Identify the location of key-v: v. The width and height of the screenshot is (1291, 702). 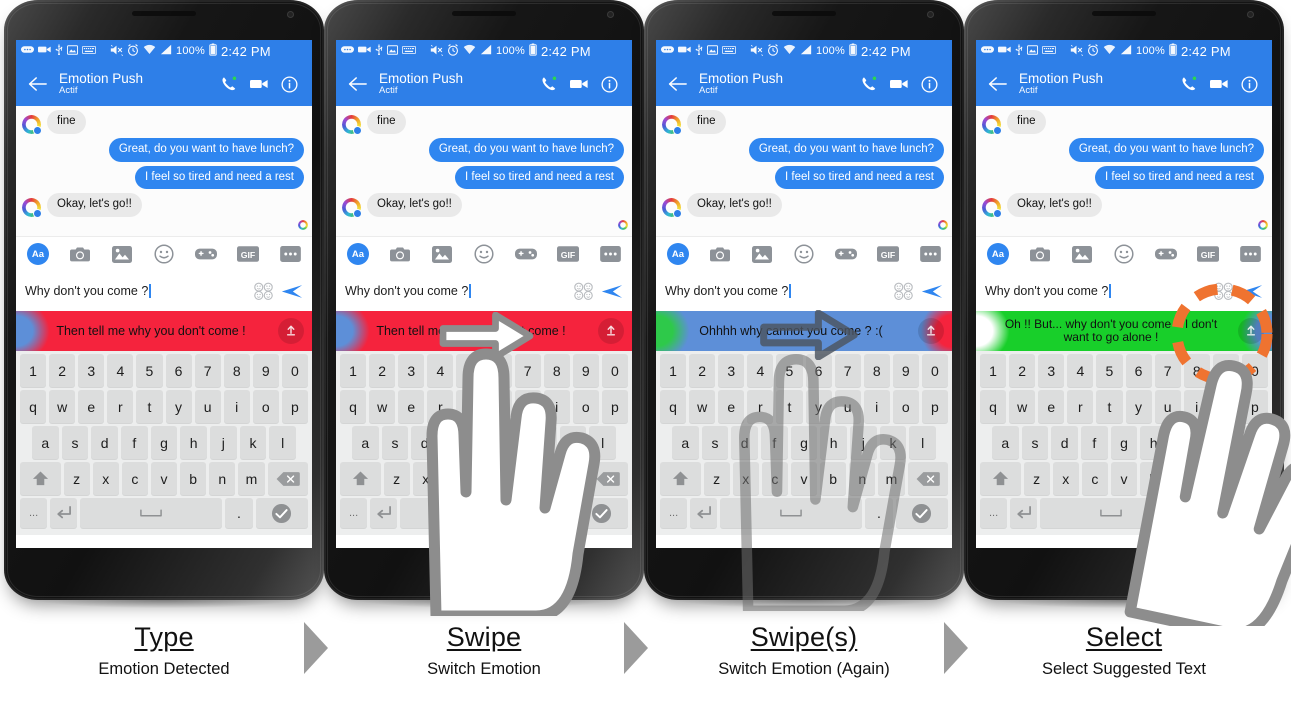
(1124, 478).